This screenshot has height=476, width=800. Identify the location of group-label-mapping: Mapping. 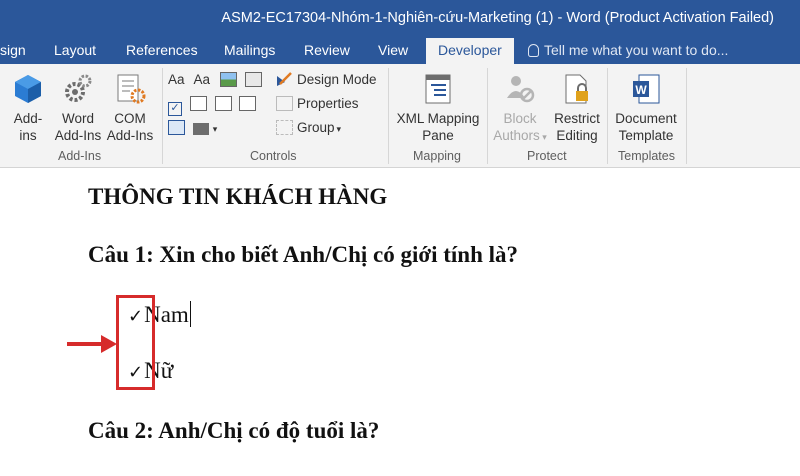
(437, 156).